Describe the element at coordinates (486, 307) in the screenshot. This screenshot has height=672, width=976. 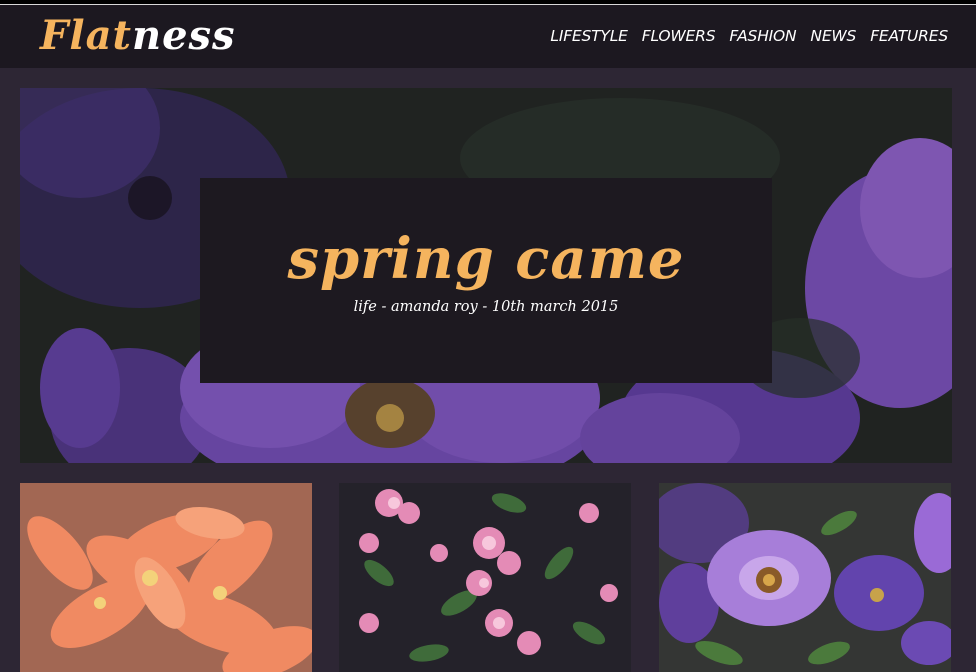
I see `hero-meta: life - amanda roy - 10th march 2015` at that location.